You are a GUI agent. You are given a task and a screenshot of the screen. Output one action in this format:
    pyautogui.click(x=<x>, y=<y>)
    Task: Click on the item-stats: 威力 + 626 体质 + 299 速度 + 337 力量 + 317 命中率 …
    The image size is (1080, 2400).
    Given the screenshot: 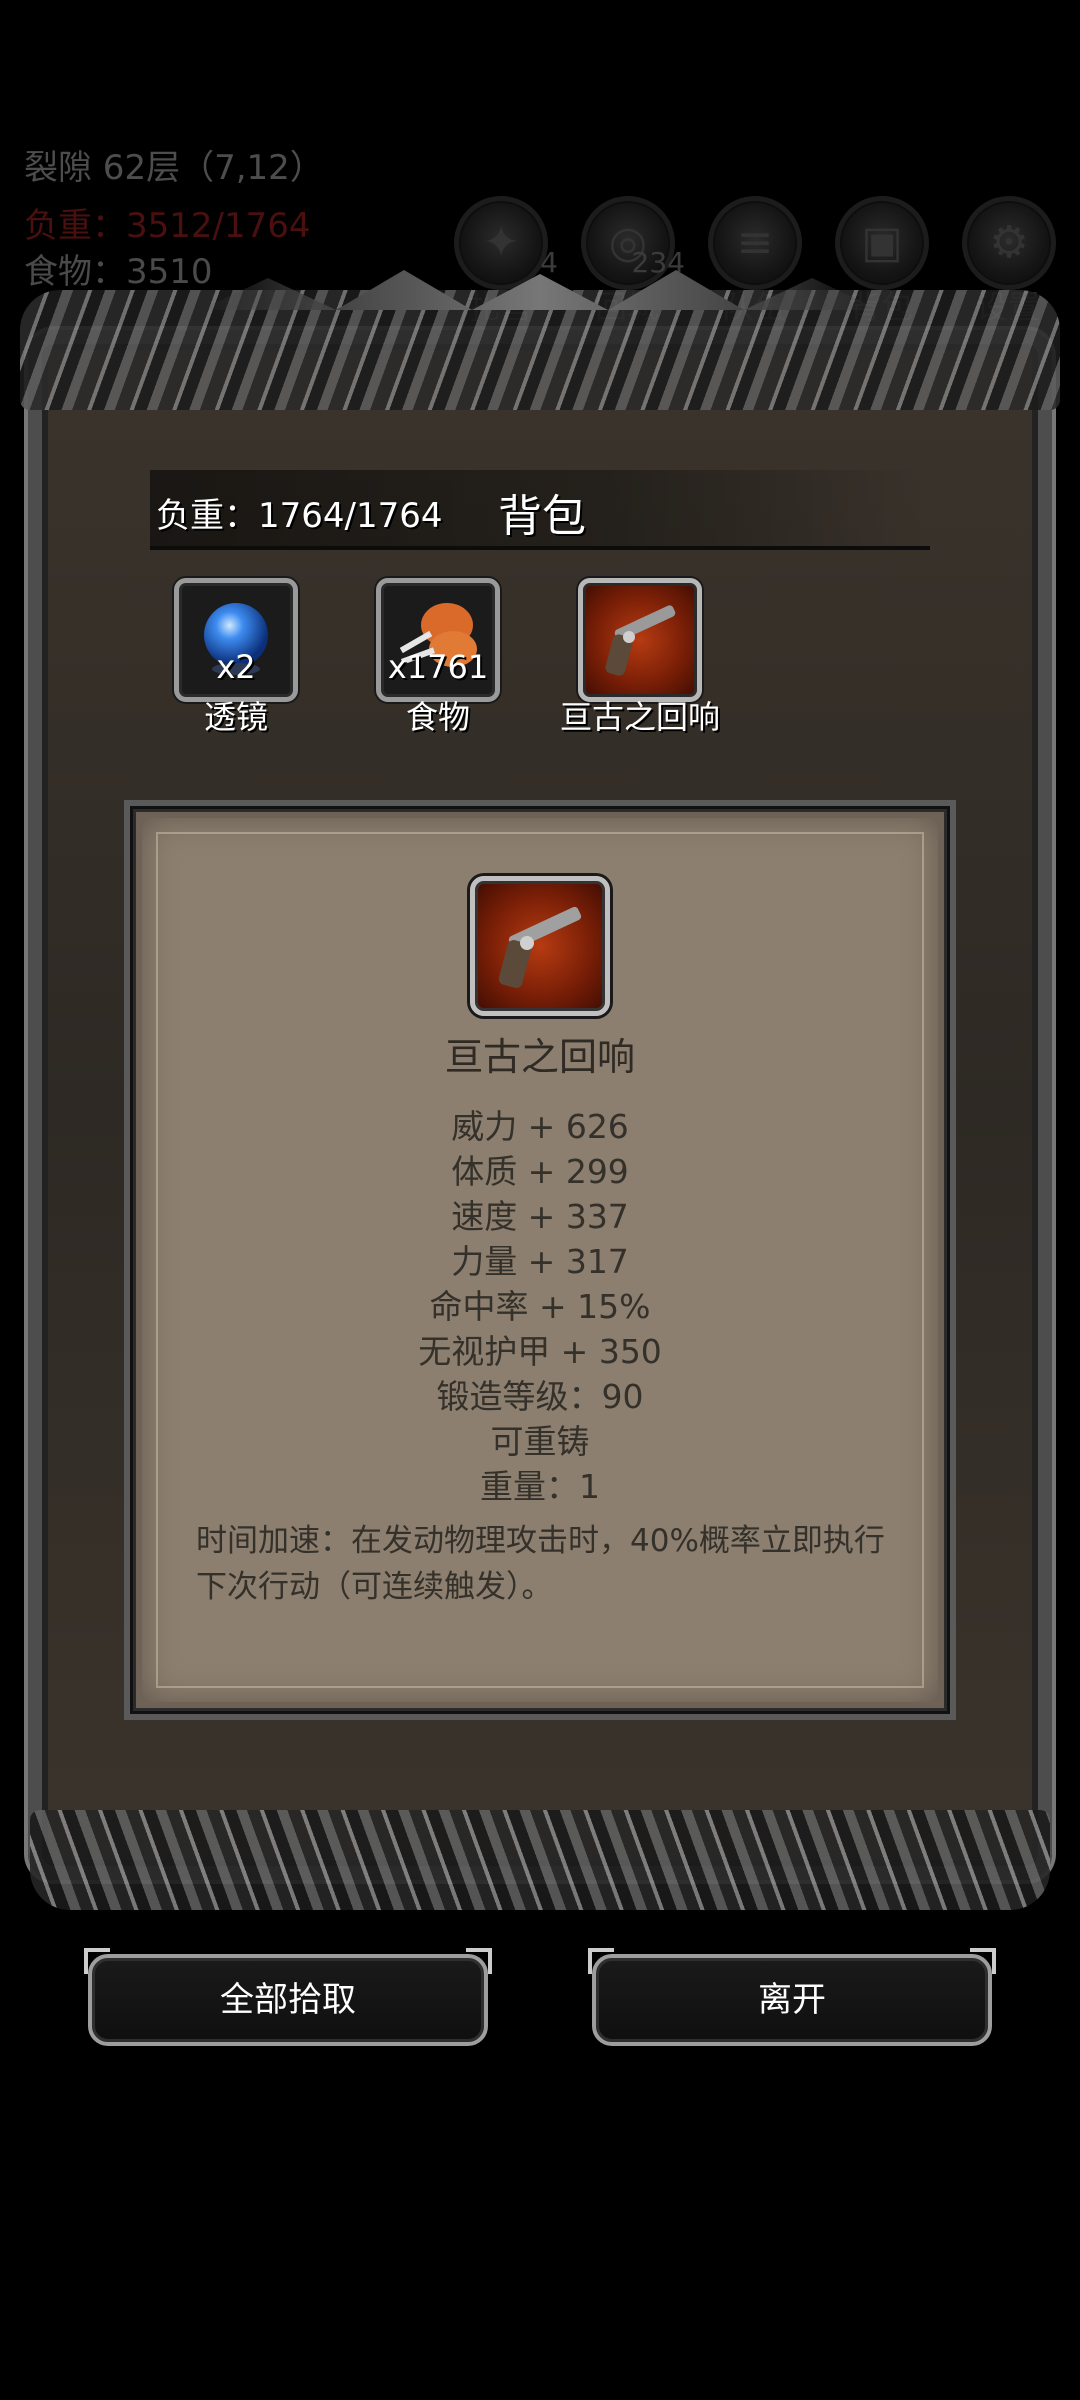 What is the action you would take?
    pyautogui.click(x=540, y=1306)
    